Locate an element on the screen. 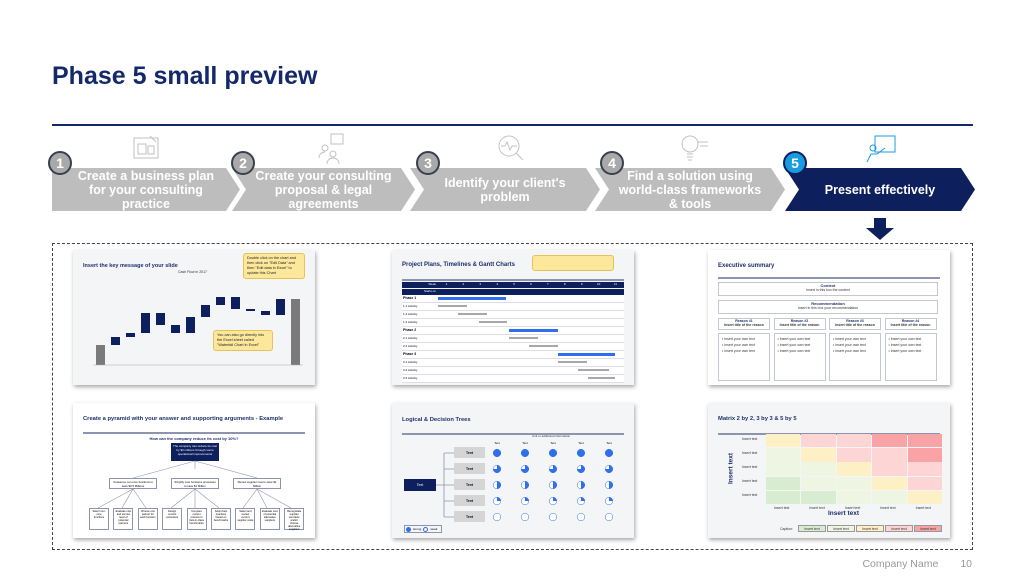  caption-label: Caption: is located at coordinates (787, 529).